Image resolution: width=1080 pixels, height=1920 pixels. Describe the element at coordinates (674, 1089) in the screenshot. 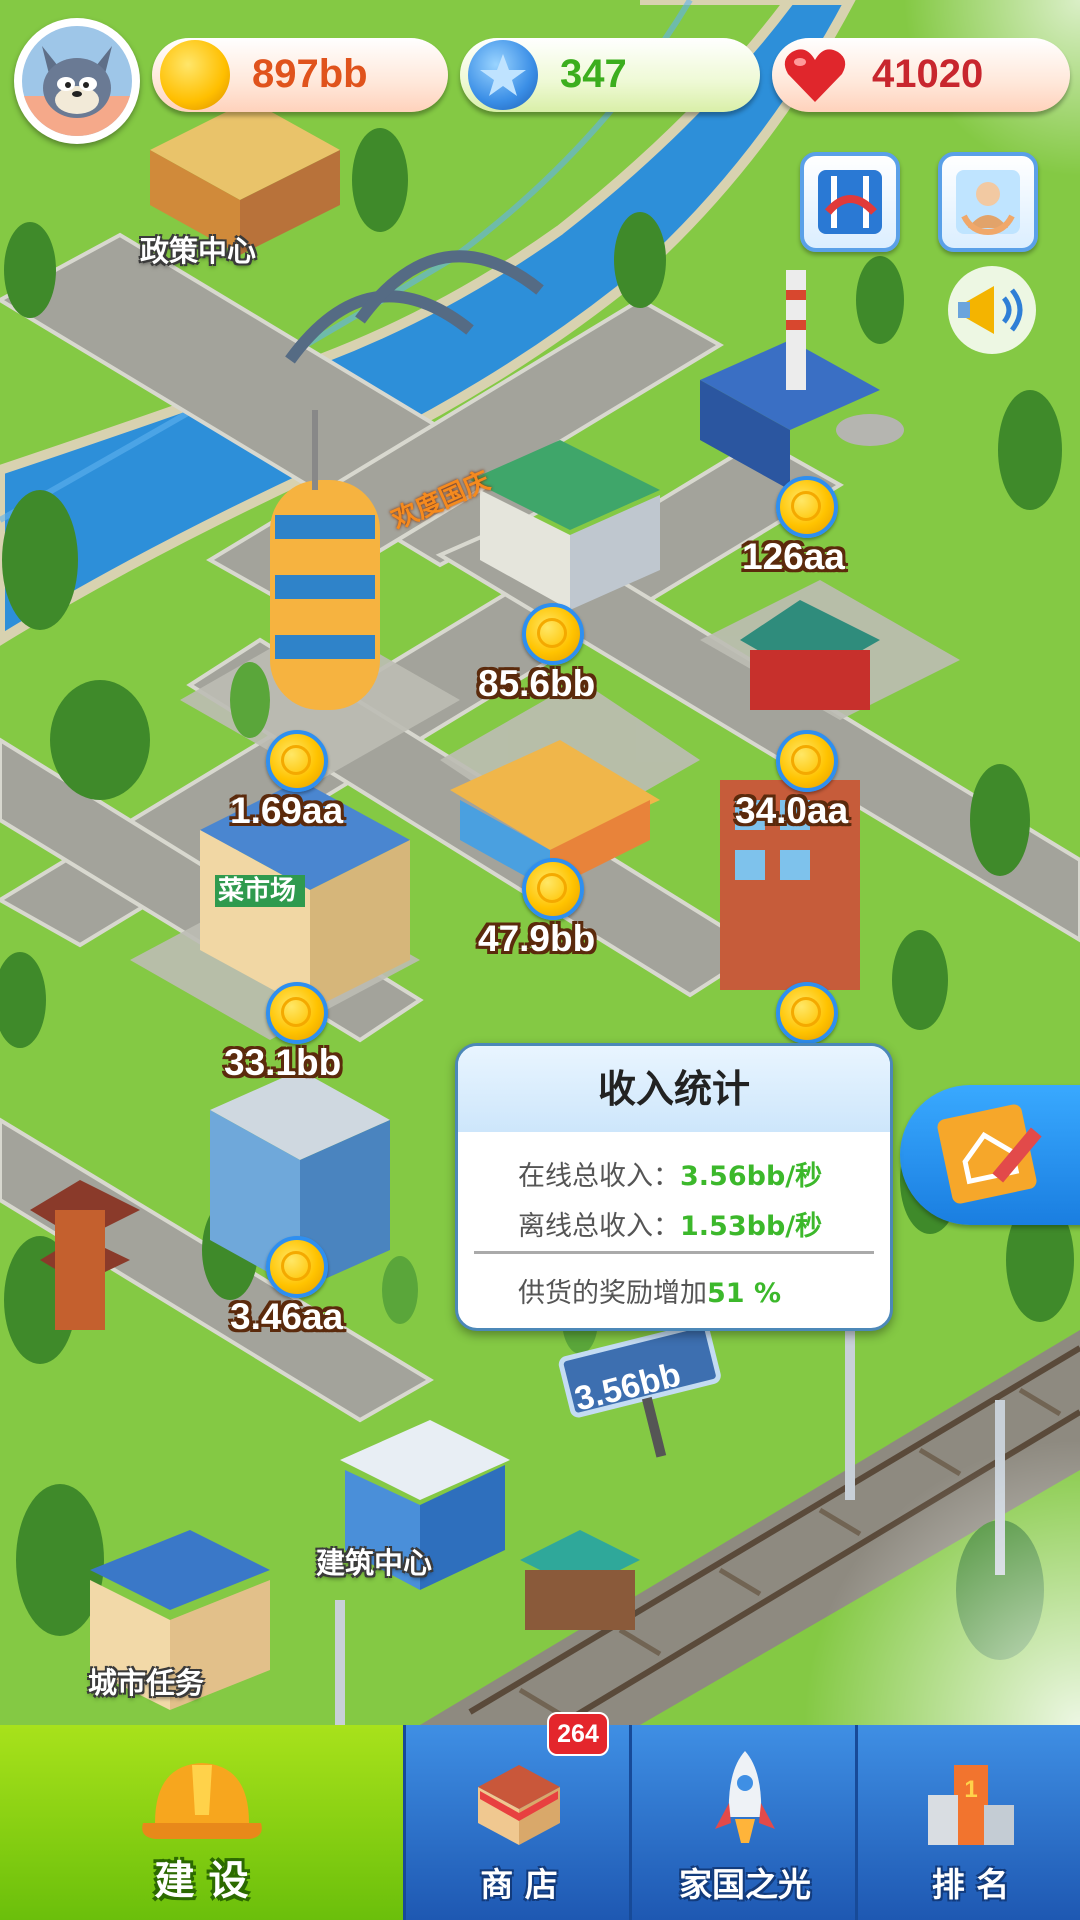

I see `popup-title: 收入统计` at that location.